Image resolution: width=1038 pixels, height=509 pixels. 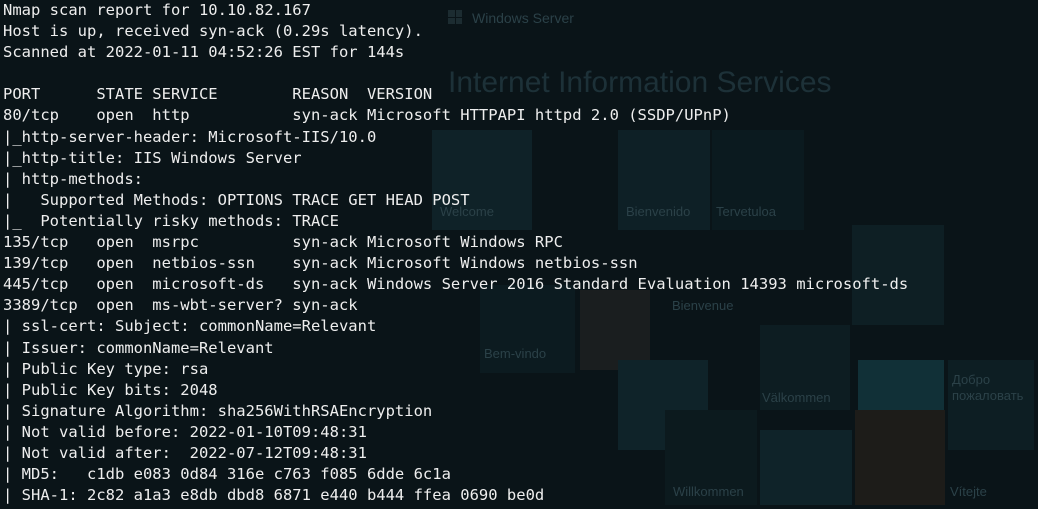 I want to click on ssl-cert-line: | Not valid after: 2022-07-12T09:48:31, so click(x=185, y=452).